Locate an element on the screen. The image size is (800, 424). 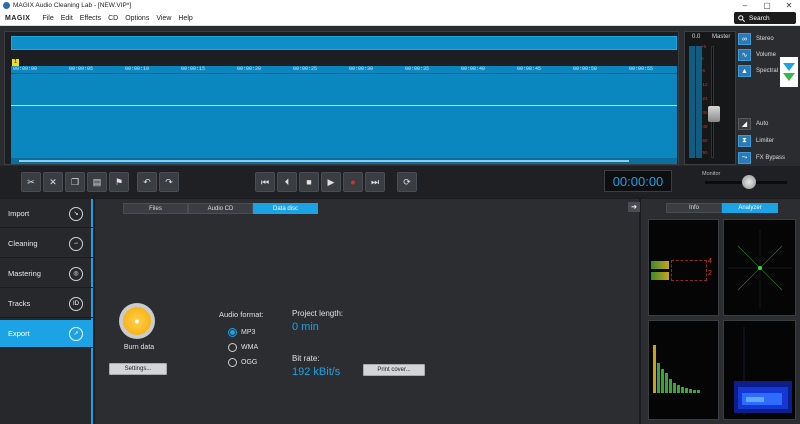
scale-label: -24 is located at coordinates (704, 98).